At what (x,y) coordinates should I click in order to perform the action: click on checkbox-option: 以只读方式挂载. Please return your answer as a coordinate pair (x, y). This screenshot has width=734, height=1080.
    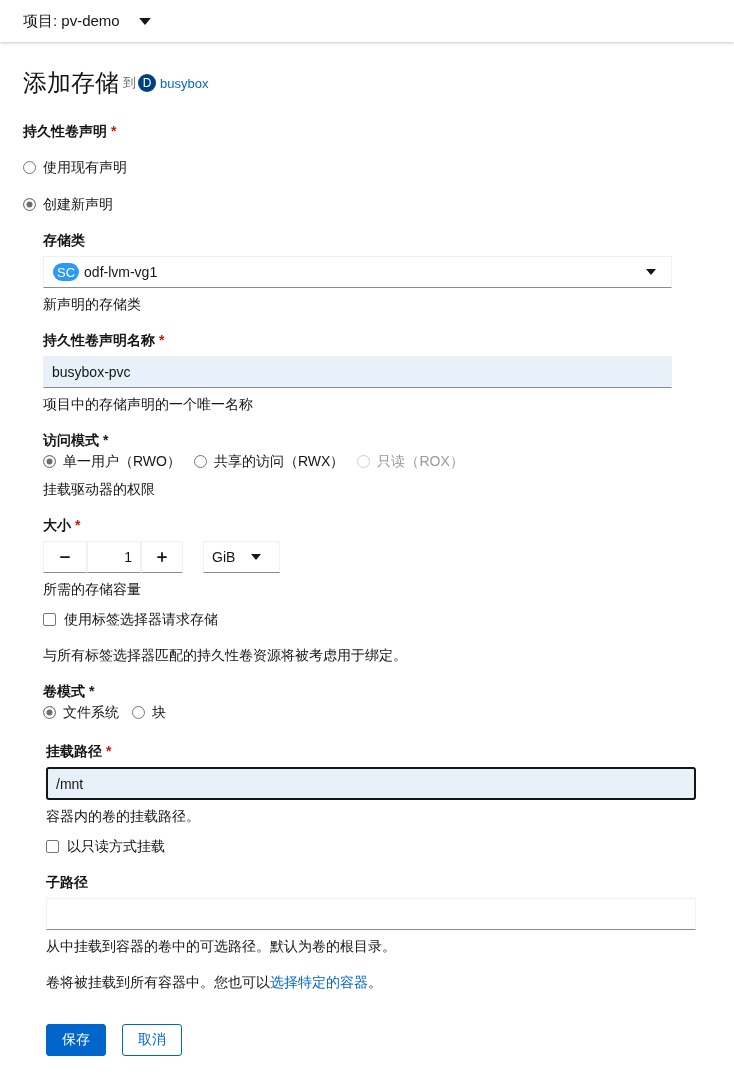
    Looking at the image, I should click on (105, 846).